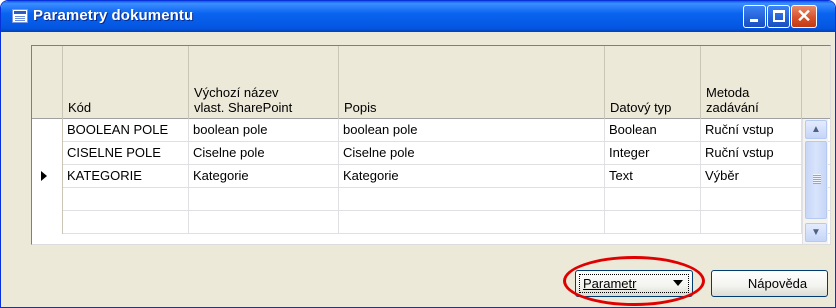  I want to click on cell-description: Ciselne pole, so click(472, 153).